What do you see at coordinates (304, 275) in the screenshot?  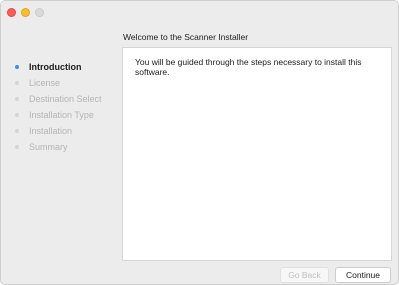 I see `go-back-button: Go Back` at bounding box center [304, 275].